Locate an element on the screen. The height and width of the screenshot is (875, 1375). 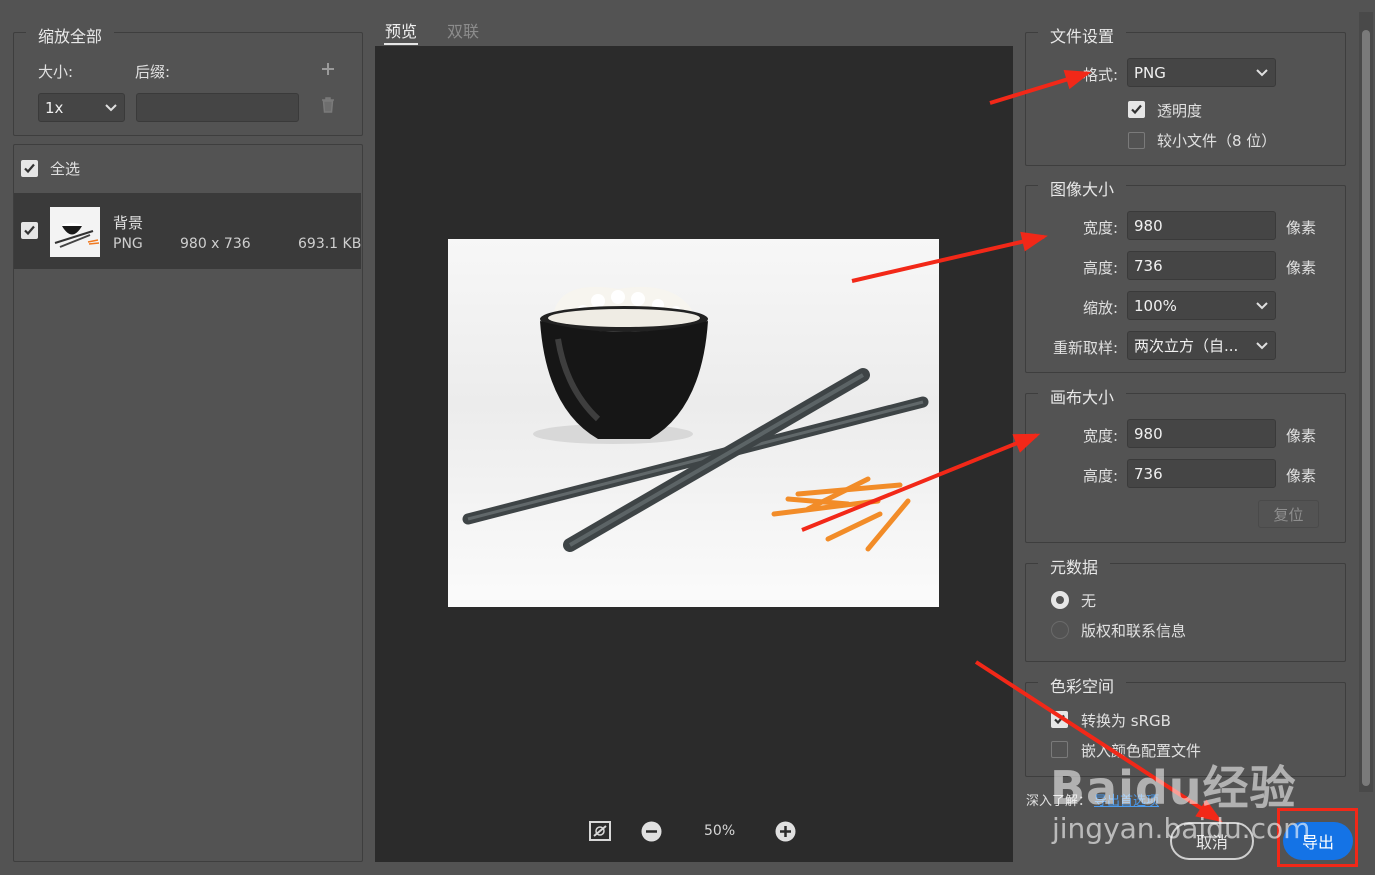
canvas-height-unit: 像素 is located at coordinates (1301, 476).